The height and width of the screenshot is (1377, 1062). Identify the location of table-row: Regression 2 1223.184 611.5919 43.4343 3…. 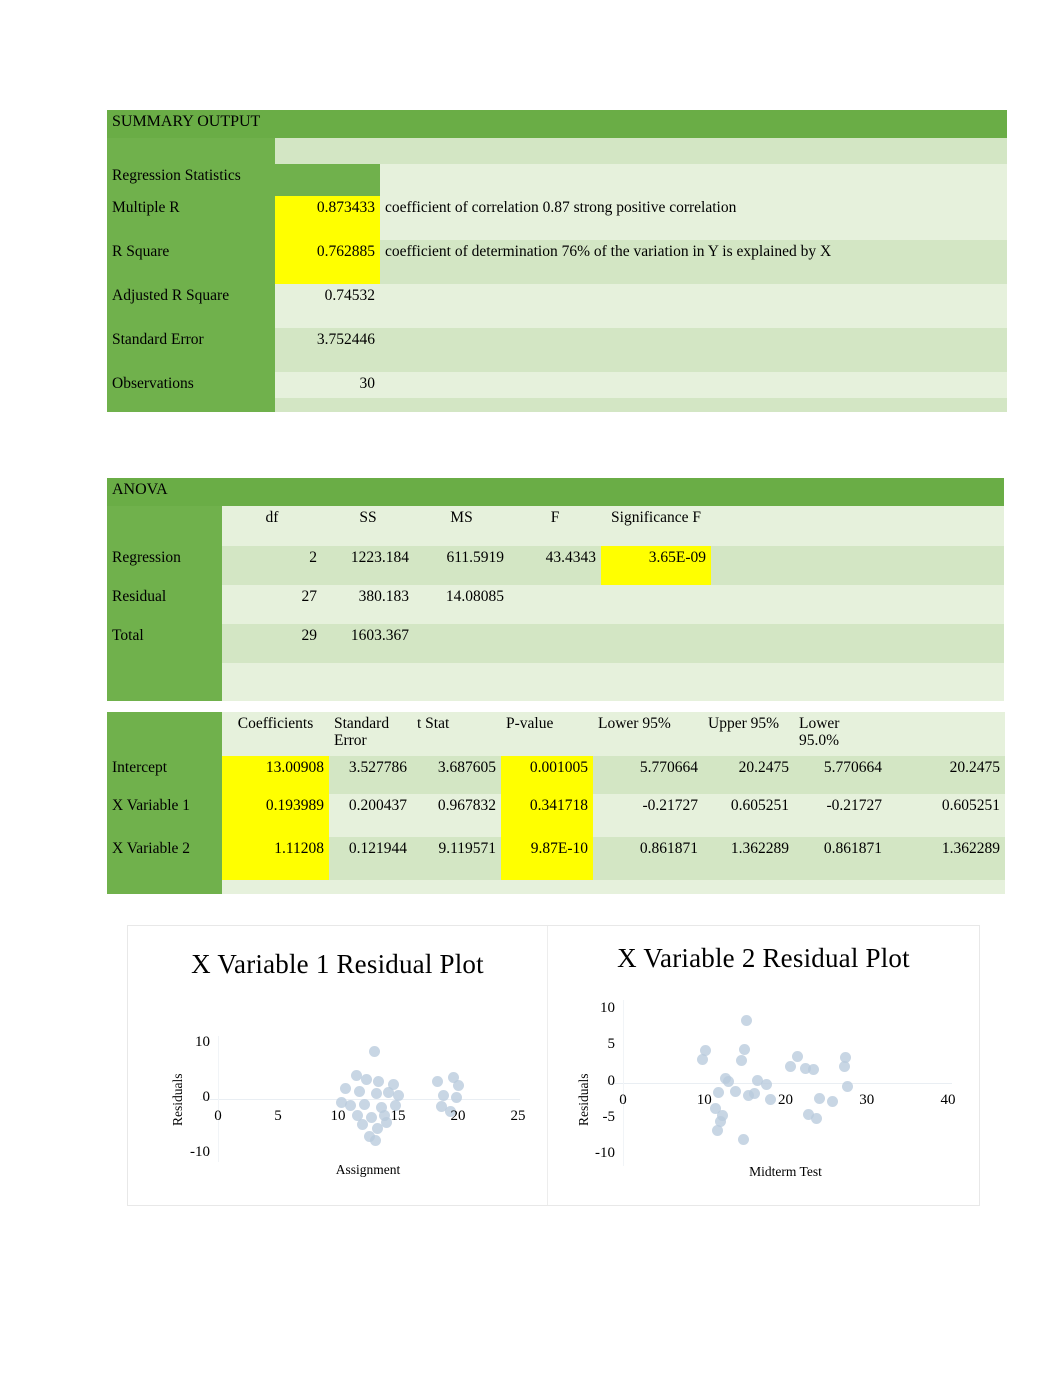
(556, 565).